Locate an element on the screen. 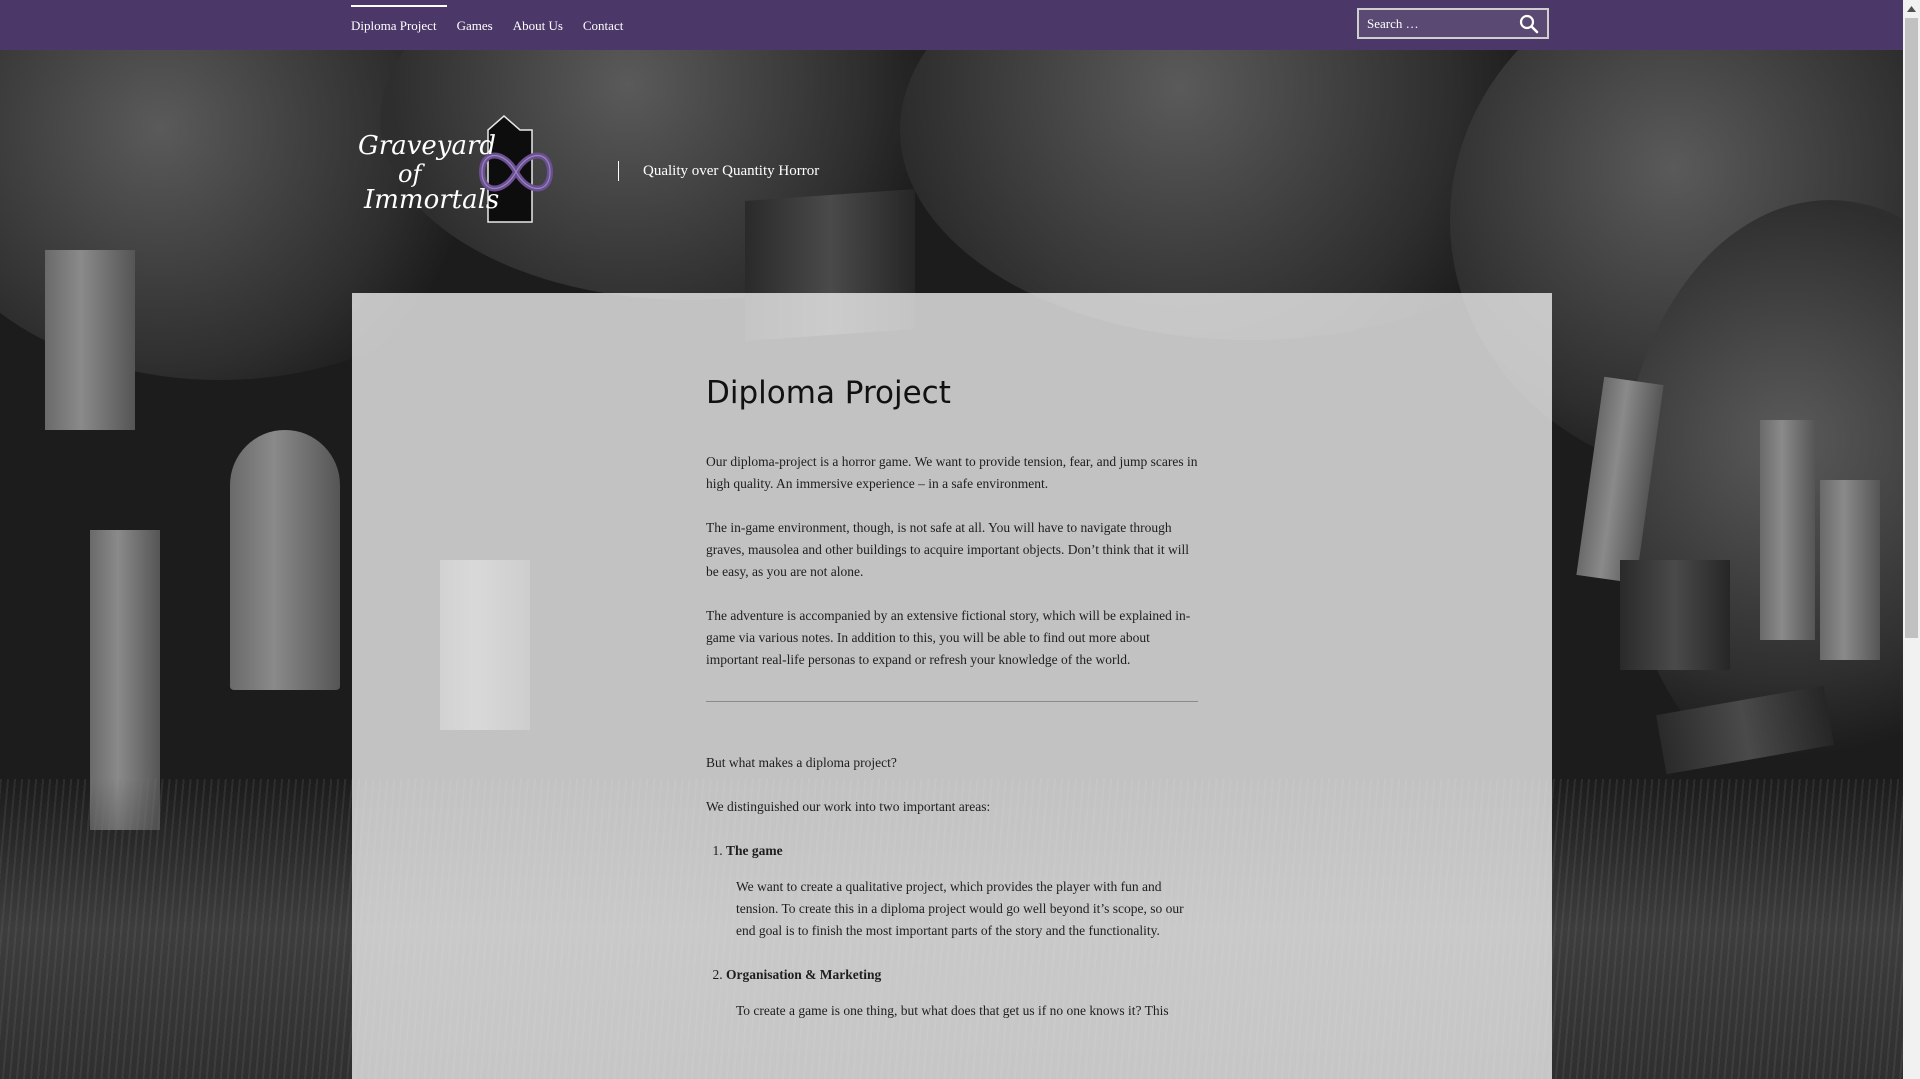 The width and height of the screenshot is (1920, 1079). search-input is located at coordinates (1438, 23).